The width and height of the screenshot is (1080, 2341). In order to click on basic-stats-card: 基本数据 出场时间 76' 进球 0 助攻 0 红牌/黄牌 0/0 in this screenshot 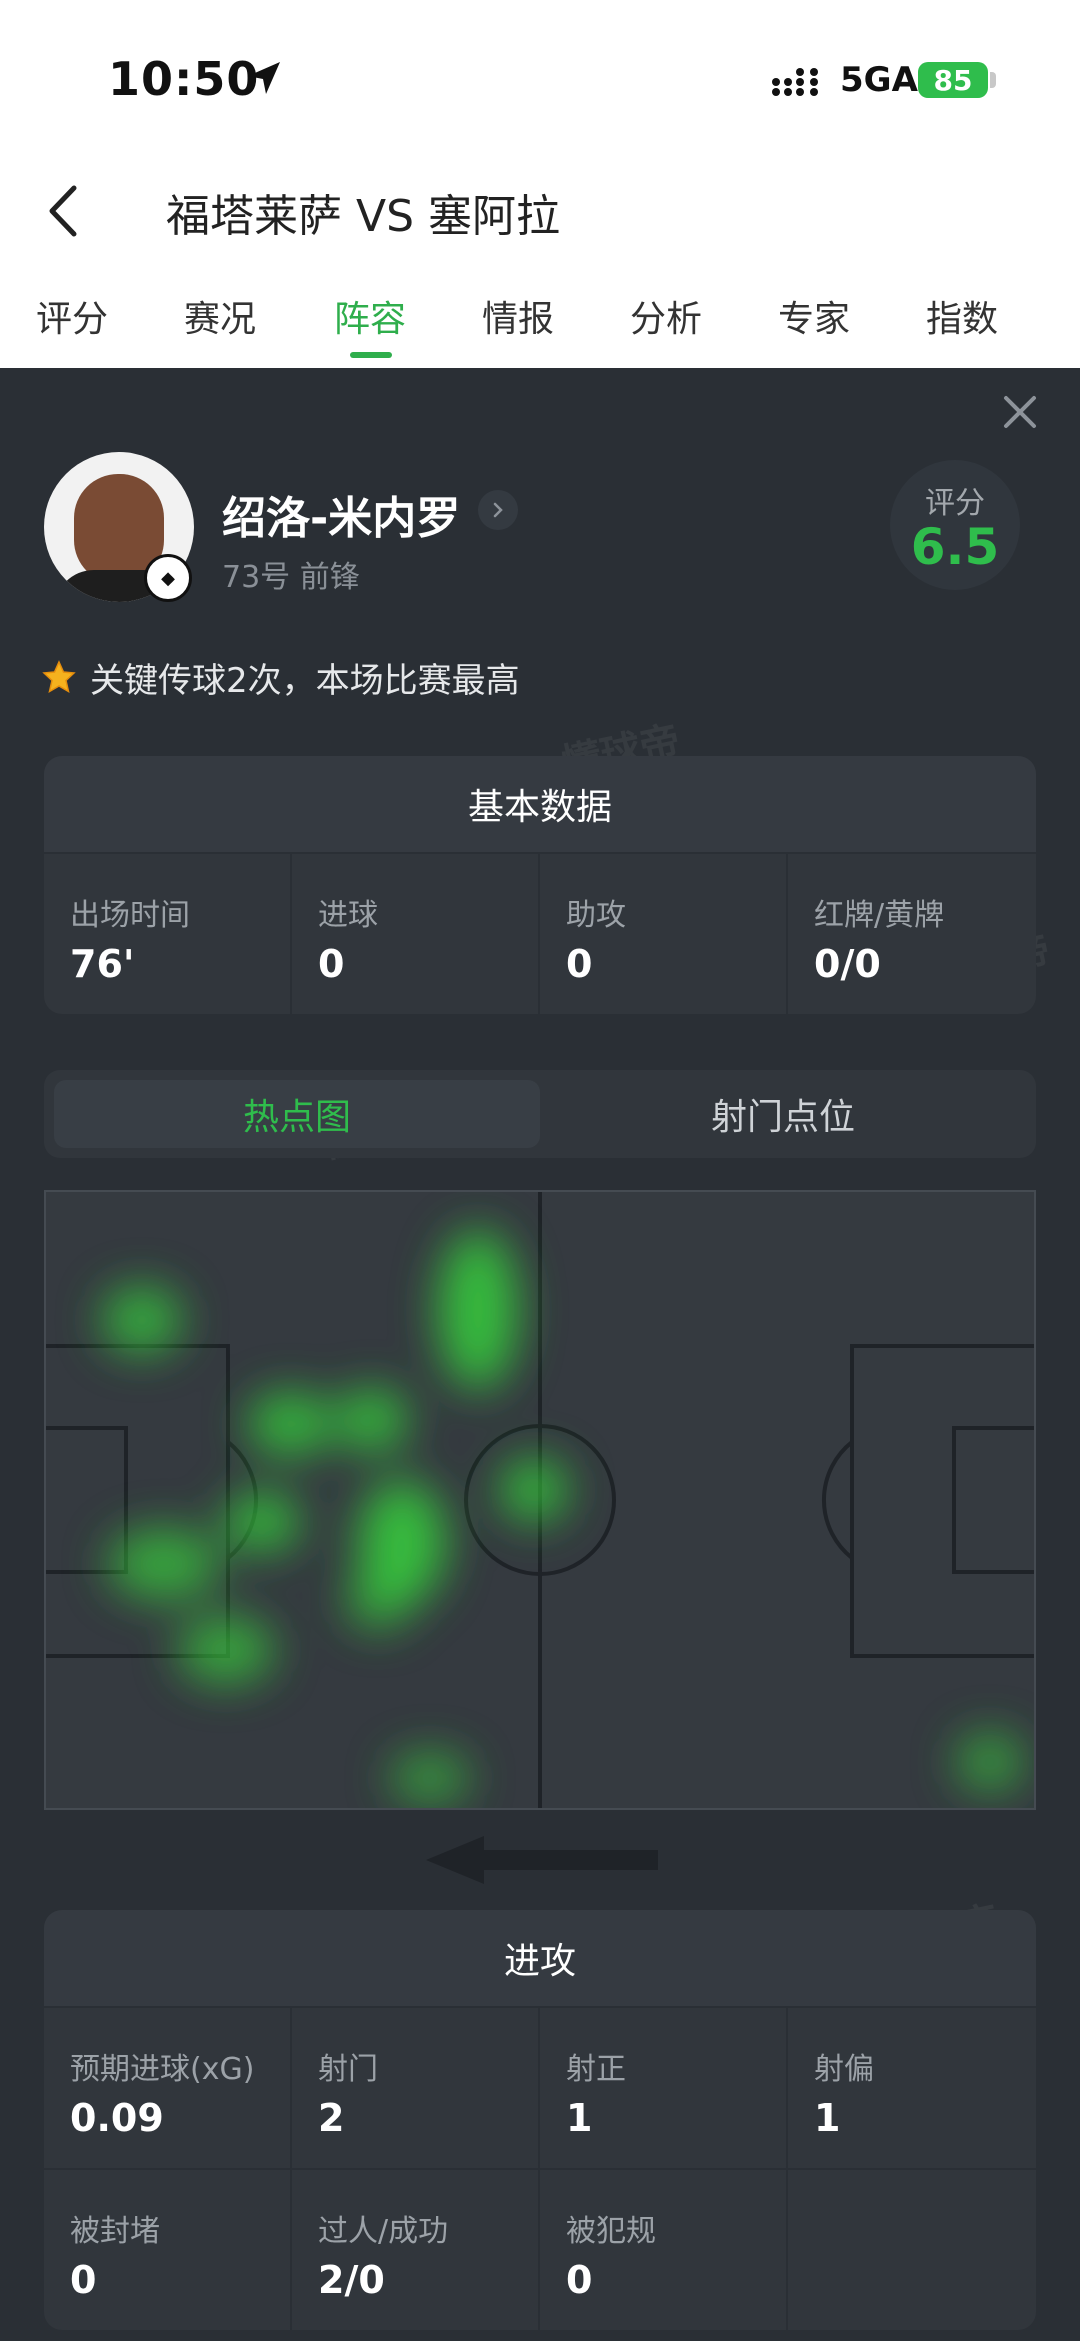, I will do `click(540, 885)`.